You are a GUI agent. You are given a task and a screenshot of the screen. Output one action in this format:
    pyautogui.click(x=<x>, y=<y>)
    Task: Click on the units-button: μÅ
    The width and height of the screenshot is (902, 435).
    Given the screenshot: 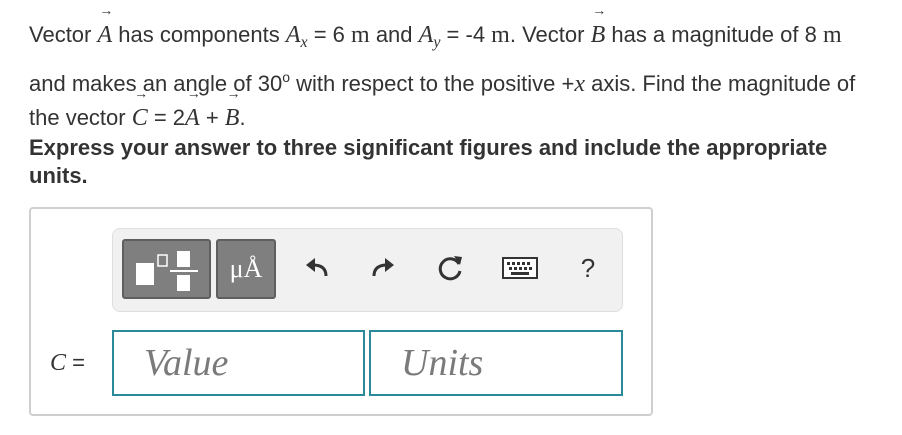 What is the action you would take?
    pyautogui.click(x=246, y=269)
    